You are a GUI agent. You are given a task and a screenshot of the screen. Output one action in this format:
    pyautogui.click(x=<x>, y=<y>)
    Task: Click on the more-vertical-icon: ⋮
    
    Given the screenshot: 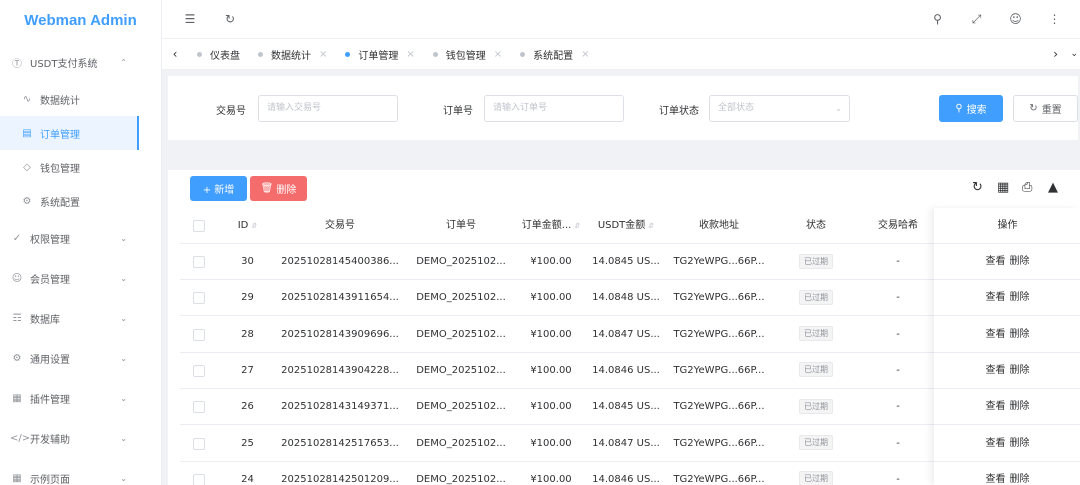 What is the action you would take?
    pyautogui.click(x=1054, y=19)
    